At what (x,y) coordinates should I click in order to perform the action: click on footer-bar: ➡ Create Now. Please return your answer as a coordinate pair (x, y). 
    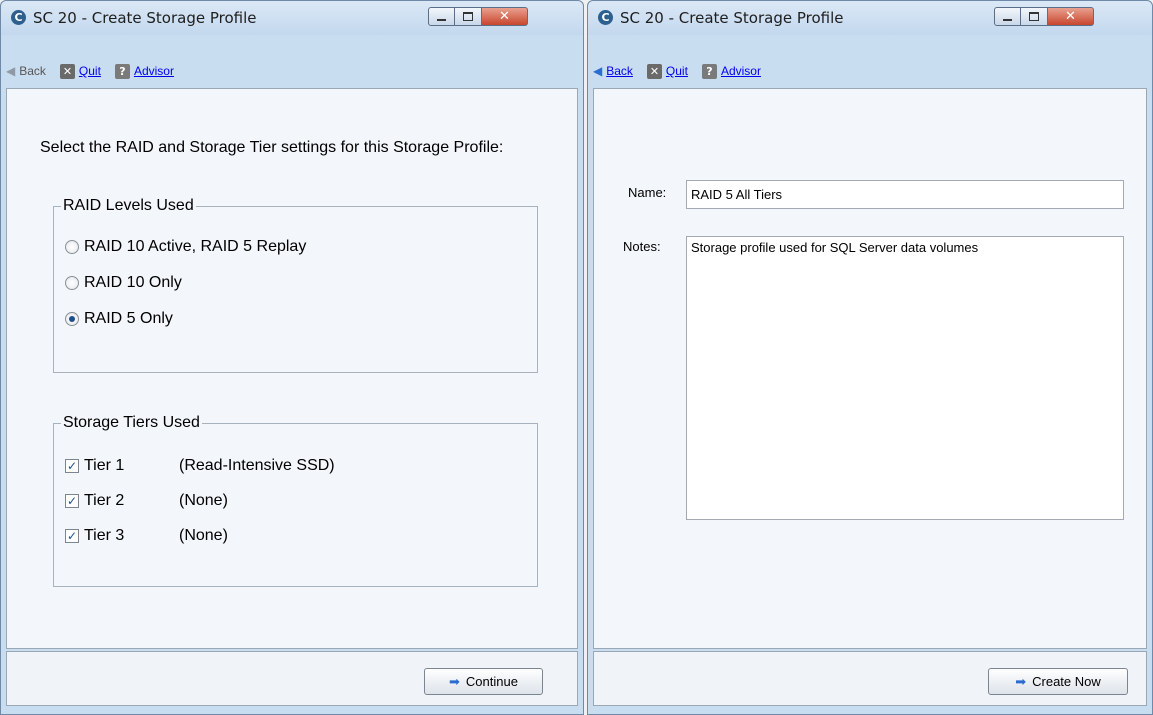
    Looking at the image, I should click on (870, 678).